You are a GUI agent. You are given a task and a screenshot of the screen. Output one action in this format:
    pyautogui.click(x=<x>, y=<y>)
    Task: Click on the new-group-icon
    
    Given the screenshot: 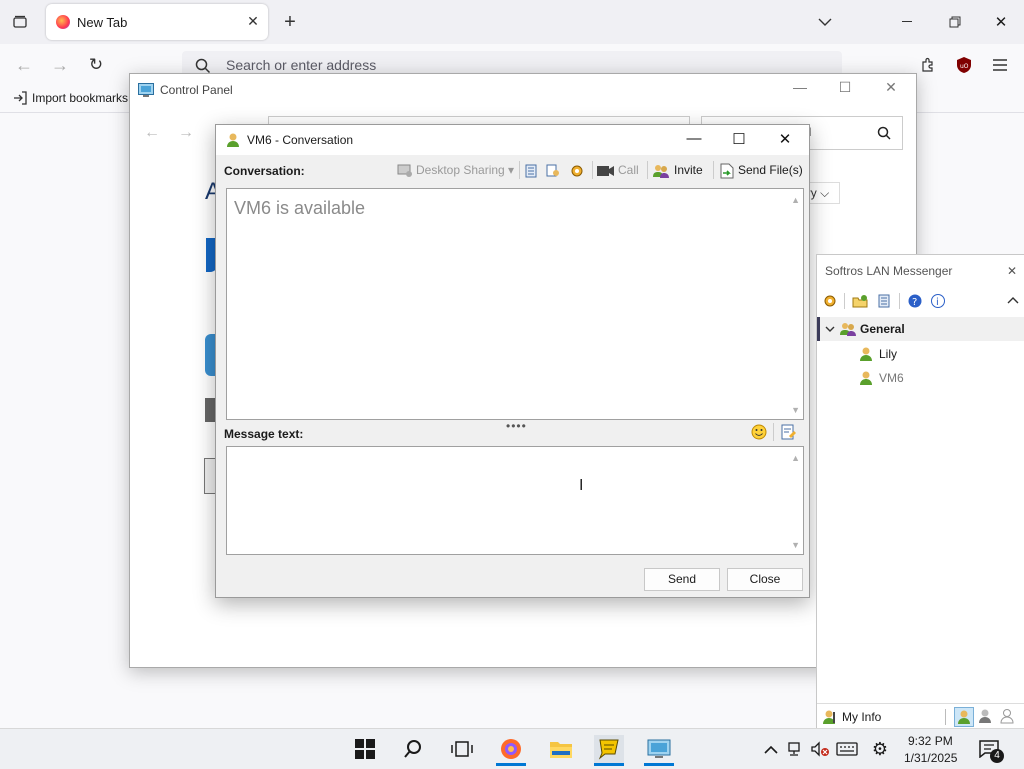 What is the action you would take?
    pyautogui.click(x=860, y=301)
    